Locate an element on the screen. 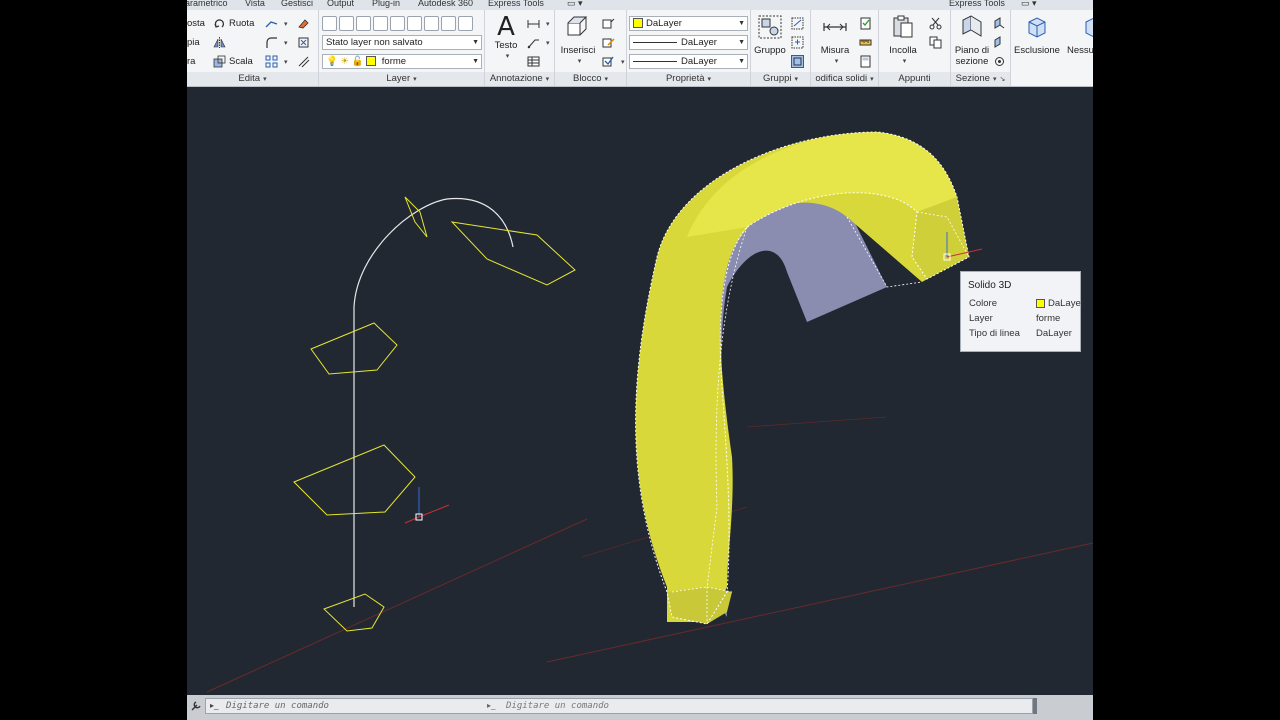 Image resolution: width=1280 pixels, height=720 pixels. linetype-sample is located at coordinates (655, 61).